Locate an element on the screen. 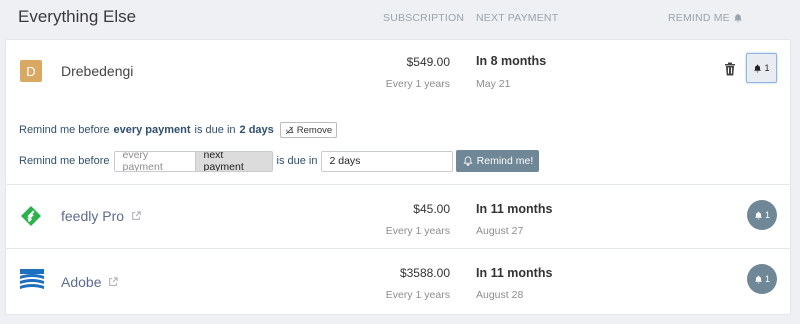 This screenshot has height=324, width=800. next-payment-due: In 8 months is located at coordinates (511, 61).